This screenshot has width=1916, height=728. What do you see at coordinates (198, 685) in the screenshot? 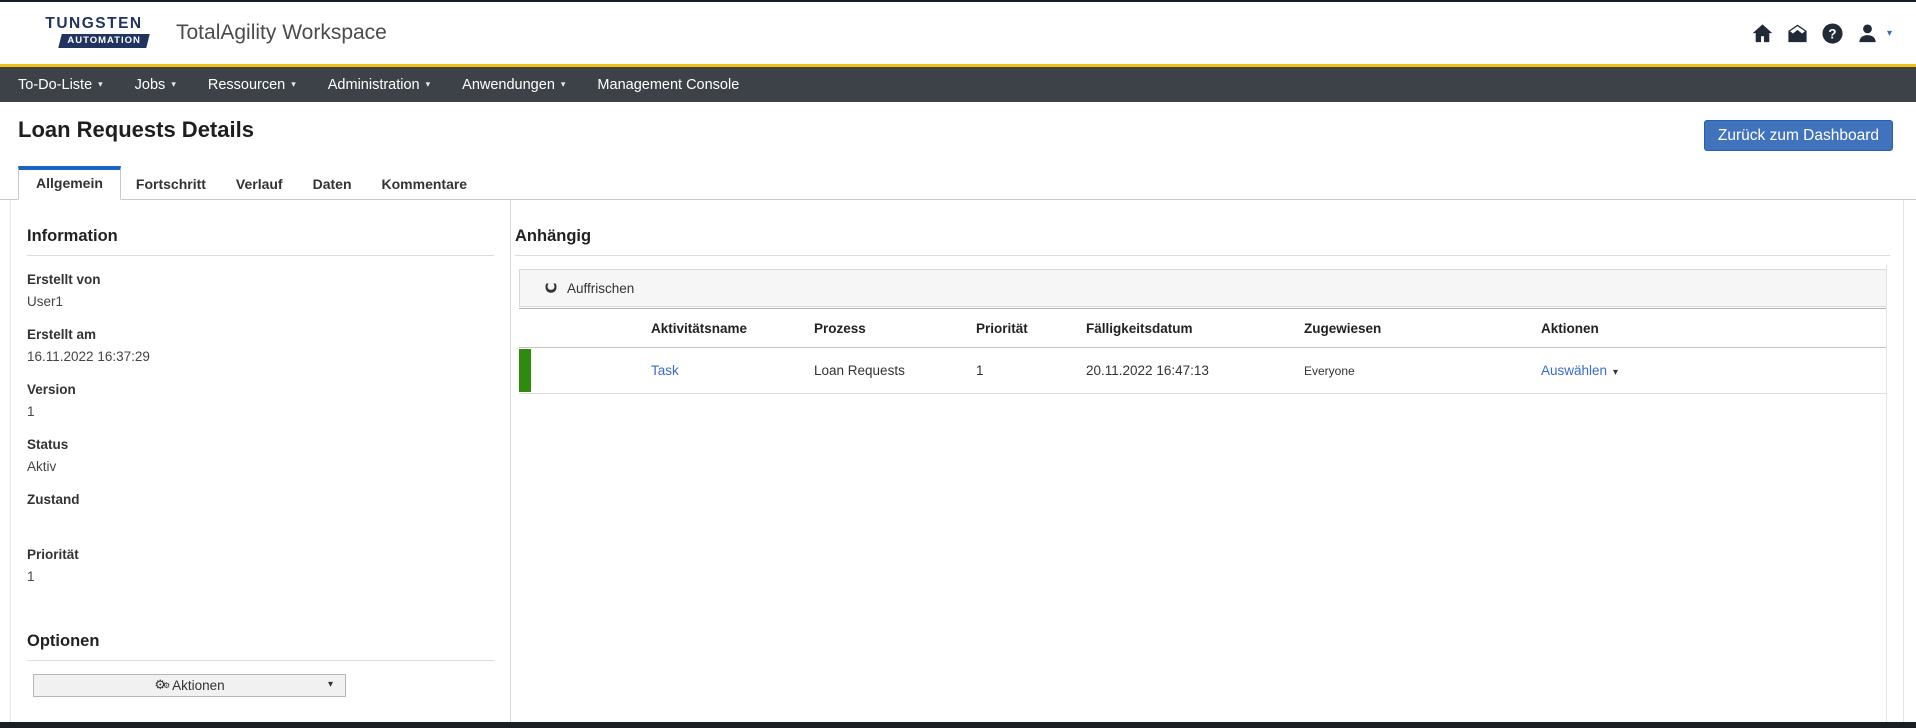
I see `actions-dropdown-label: Aktionen` at bounding box center [198, 685].